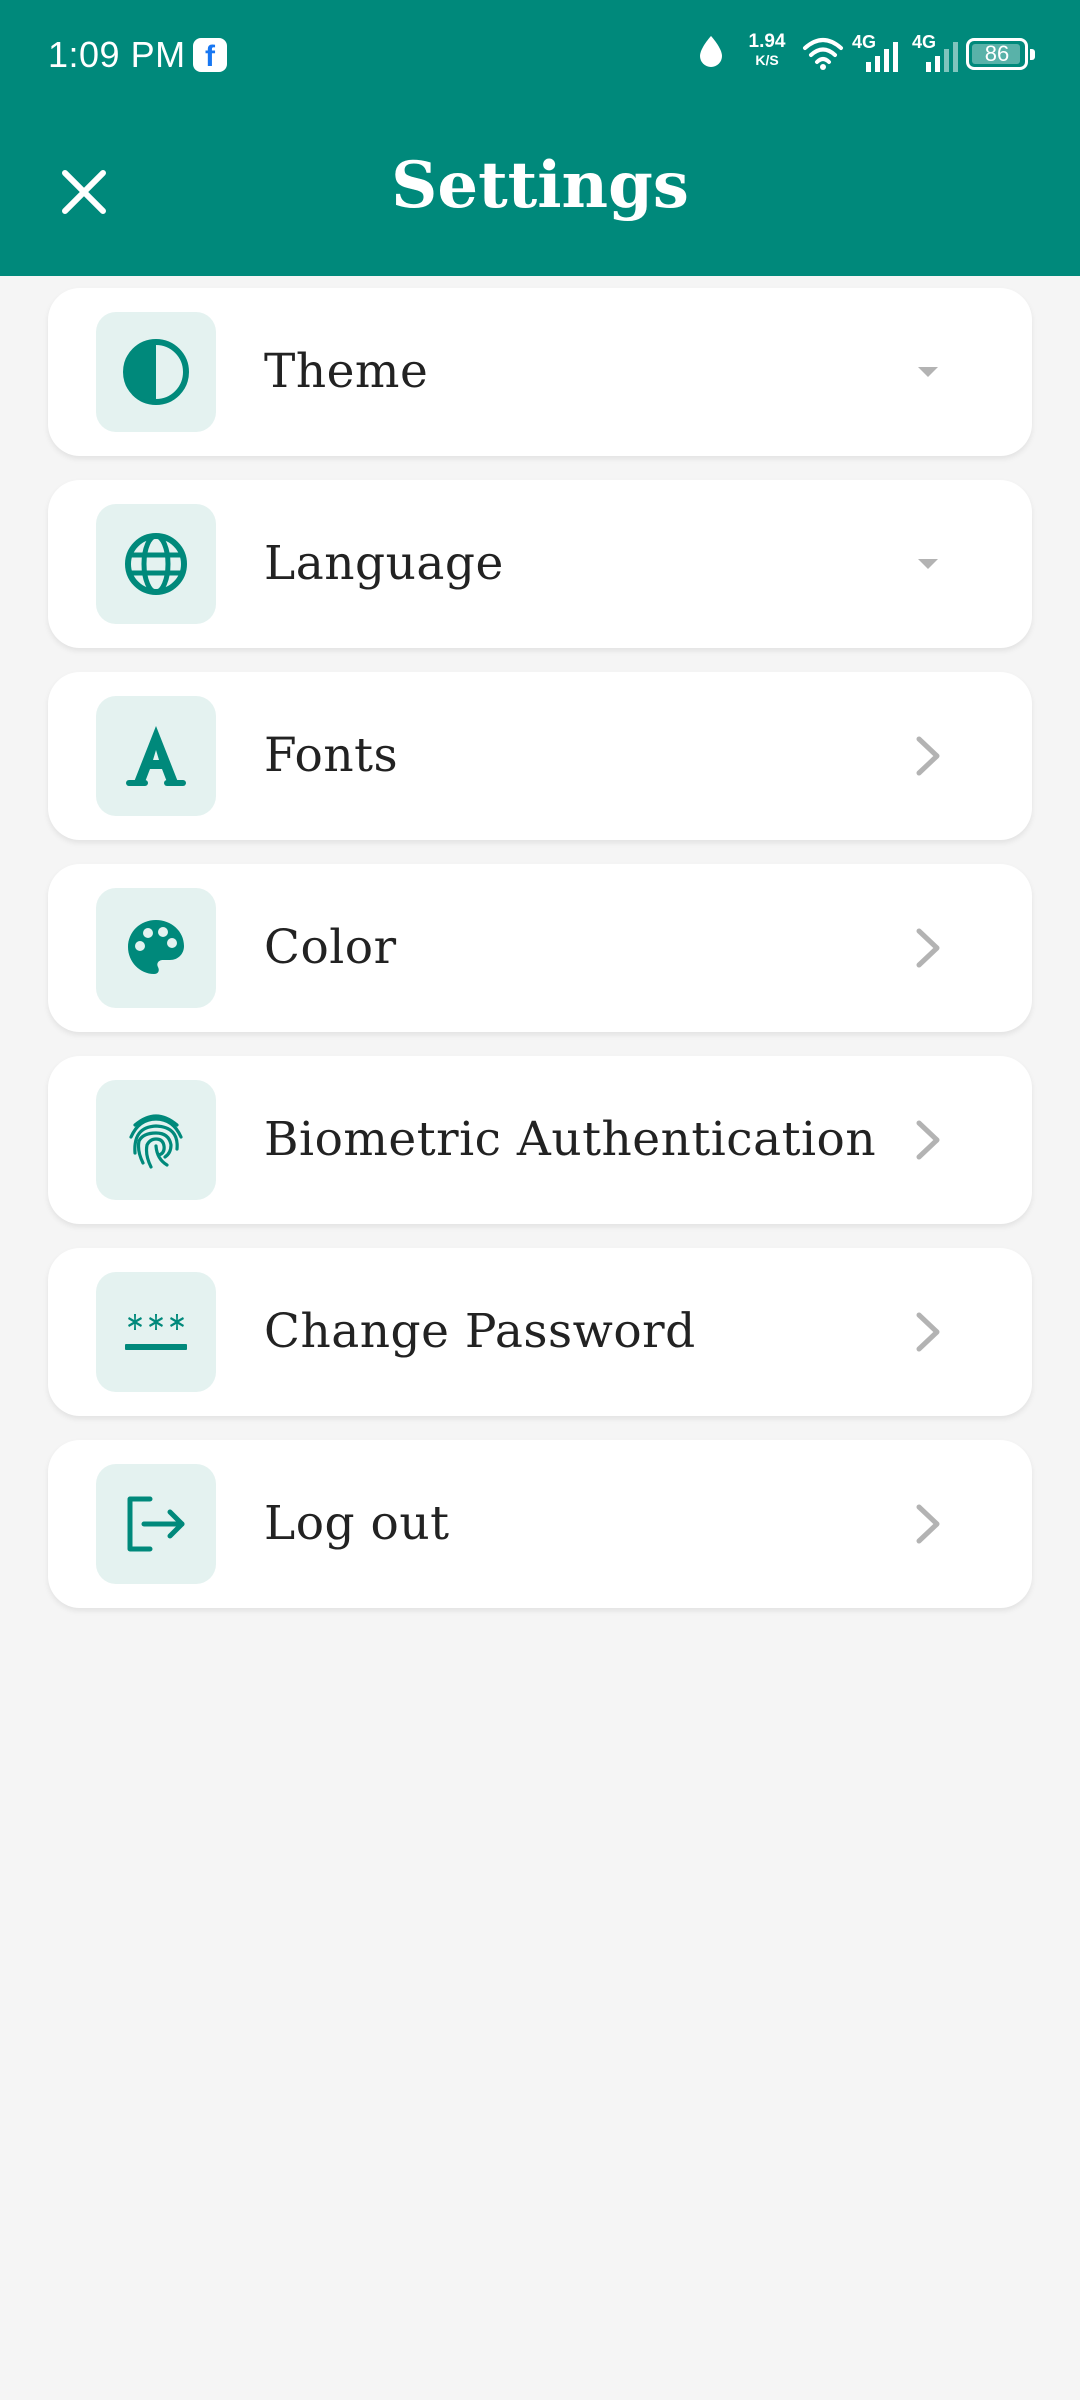 This screenshot has height=2400, width=1080. I want to click on net-speed-unit: K/S, so click(767, 60).